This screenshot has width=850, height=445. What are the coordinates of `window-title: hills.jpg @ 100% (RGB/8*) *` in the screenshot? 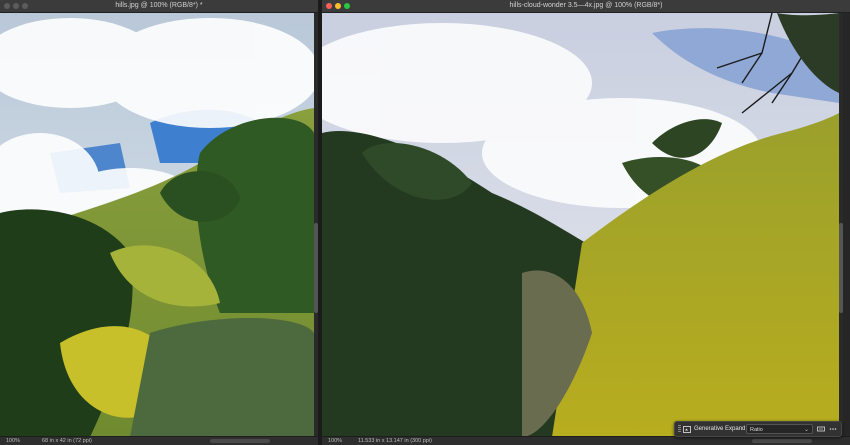 It's located at (159, 5).